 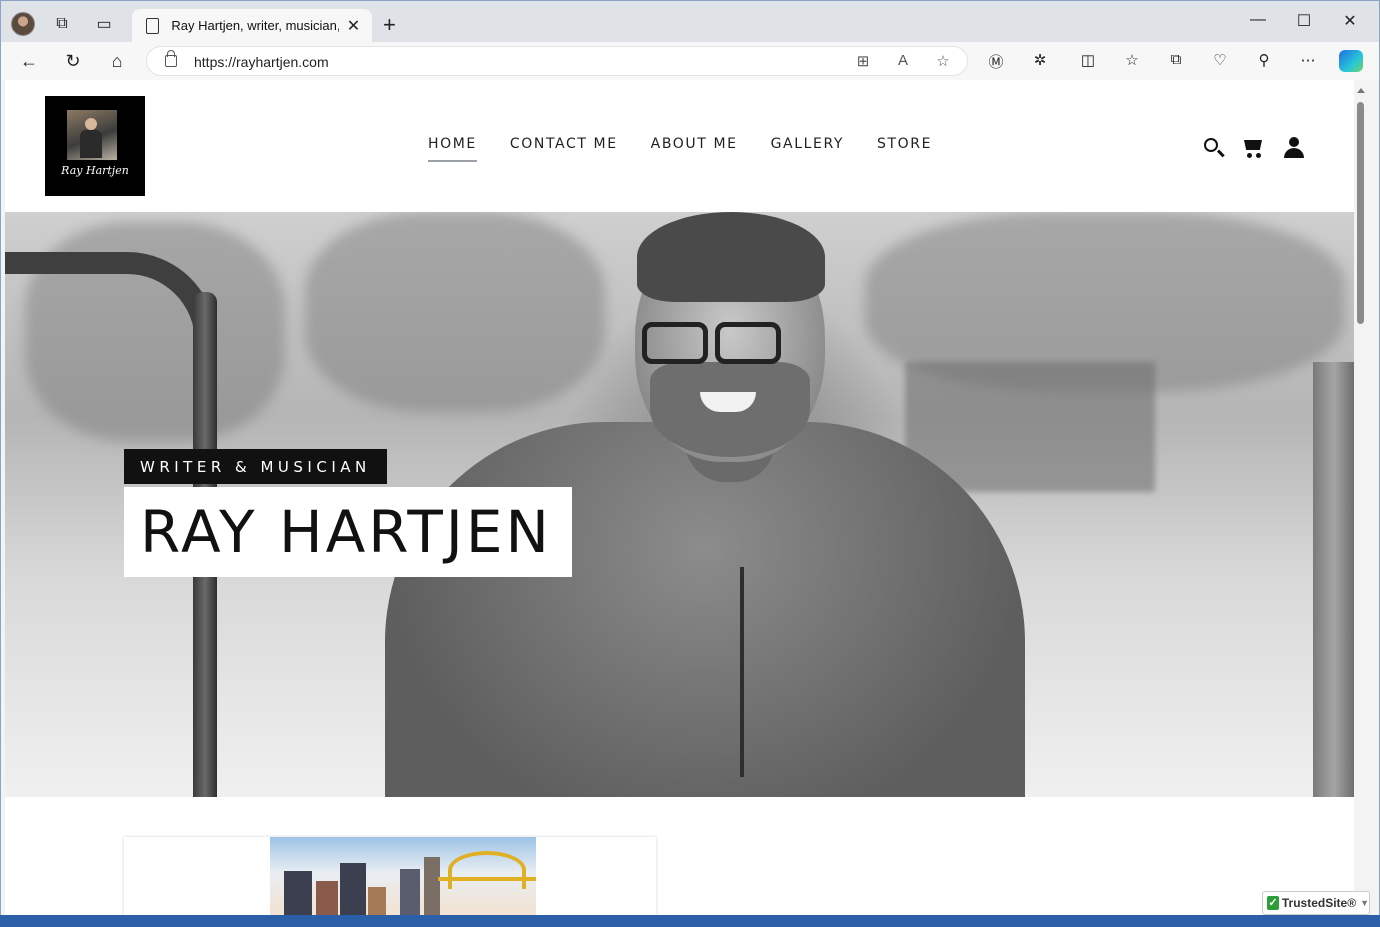 What do you see at coordinates (1350, 21) in the screenshot?
I see `window-close-button: ✕` at bounding box center [1350, 21].